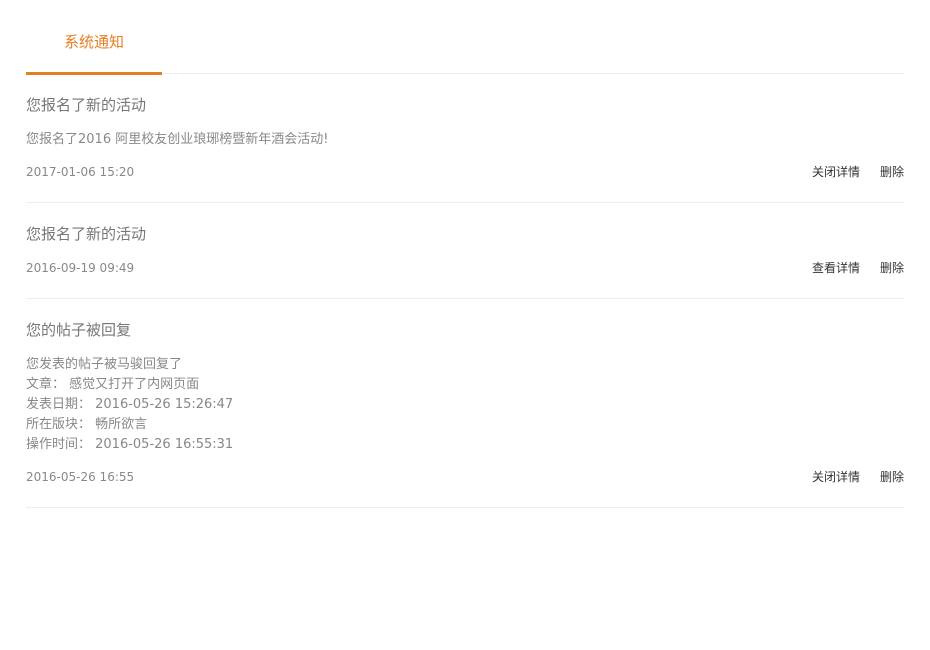 This screenshot has width=930, height=650. I want to click on notice-timestamp: 2016-05-26 16:55, so click(80, 477).